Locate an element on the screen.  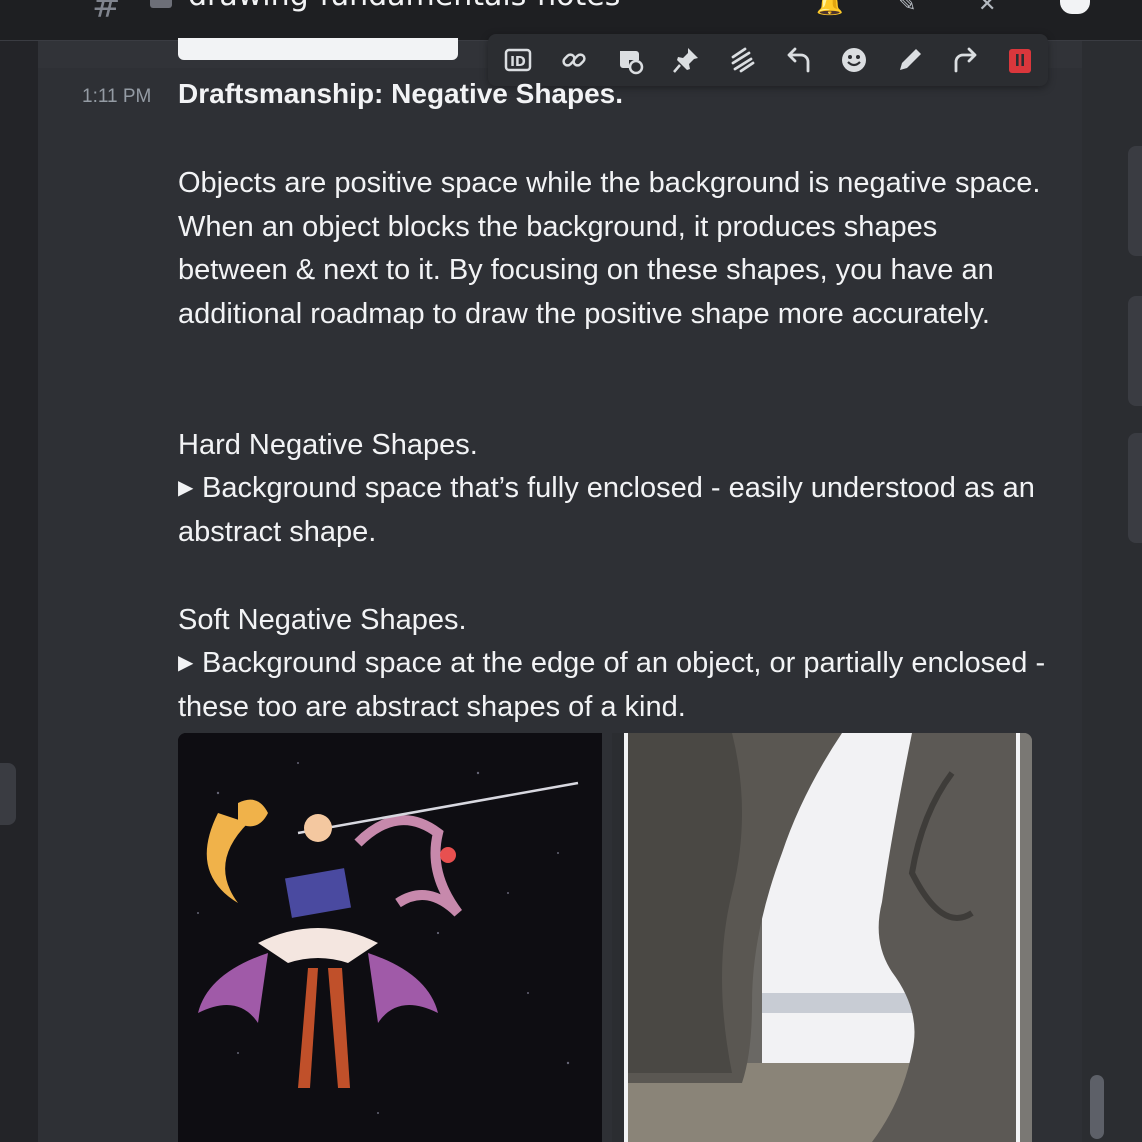
reply-icon is located at coordinates (798, 60).